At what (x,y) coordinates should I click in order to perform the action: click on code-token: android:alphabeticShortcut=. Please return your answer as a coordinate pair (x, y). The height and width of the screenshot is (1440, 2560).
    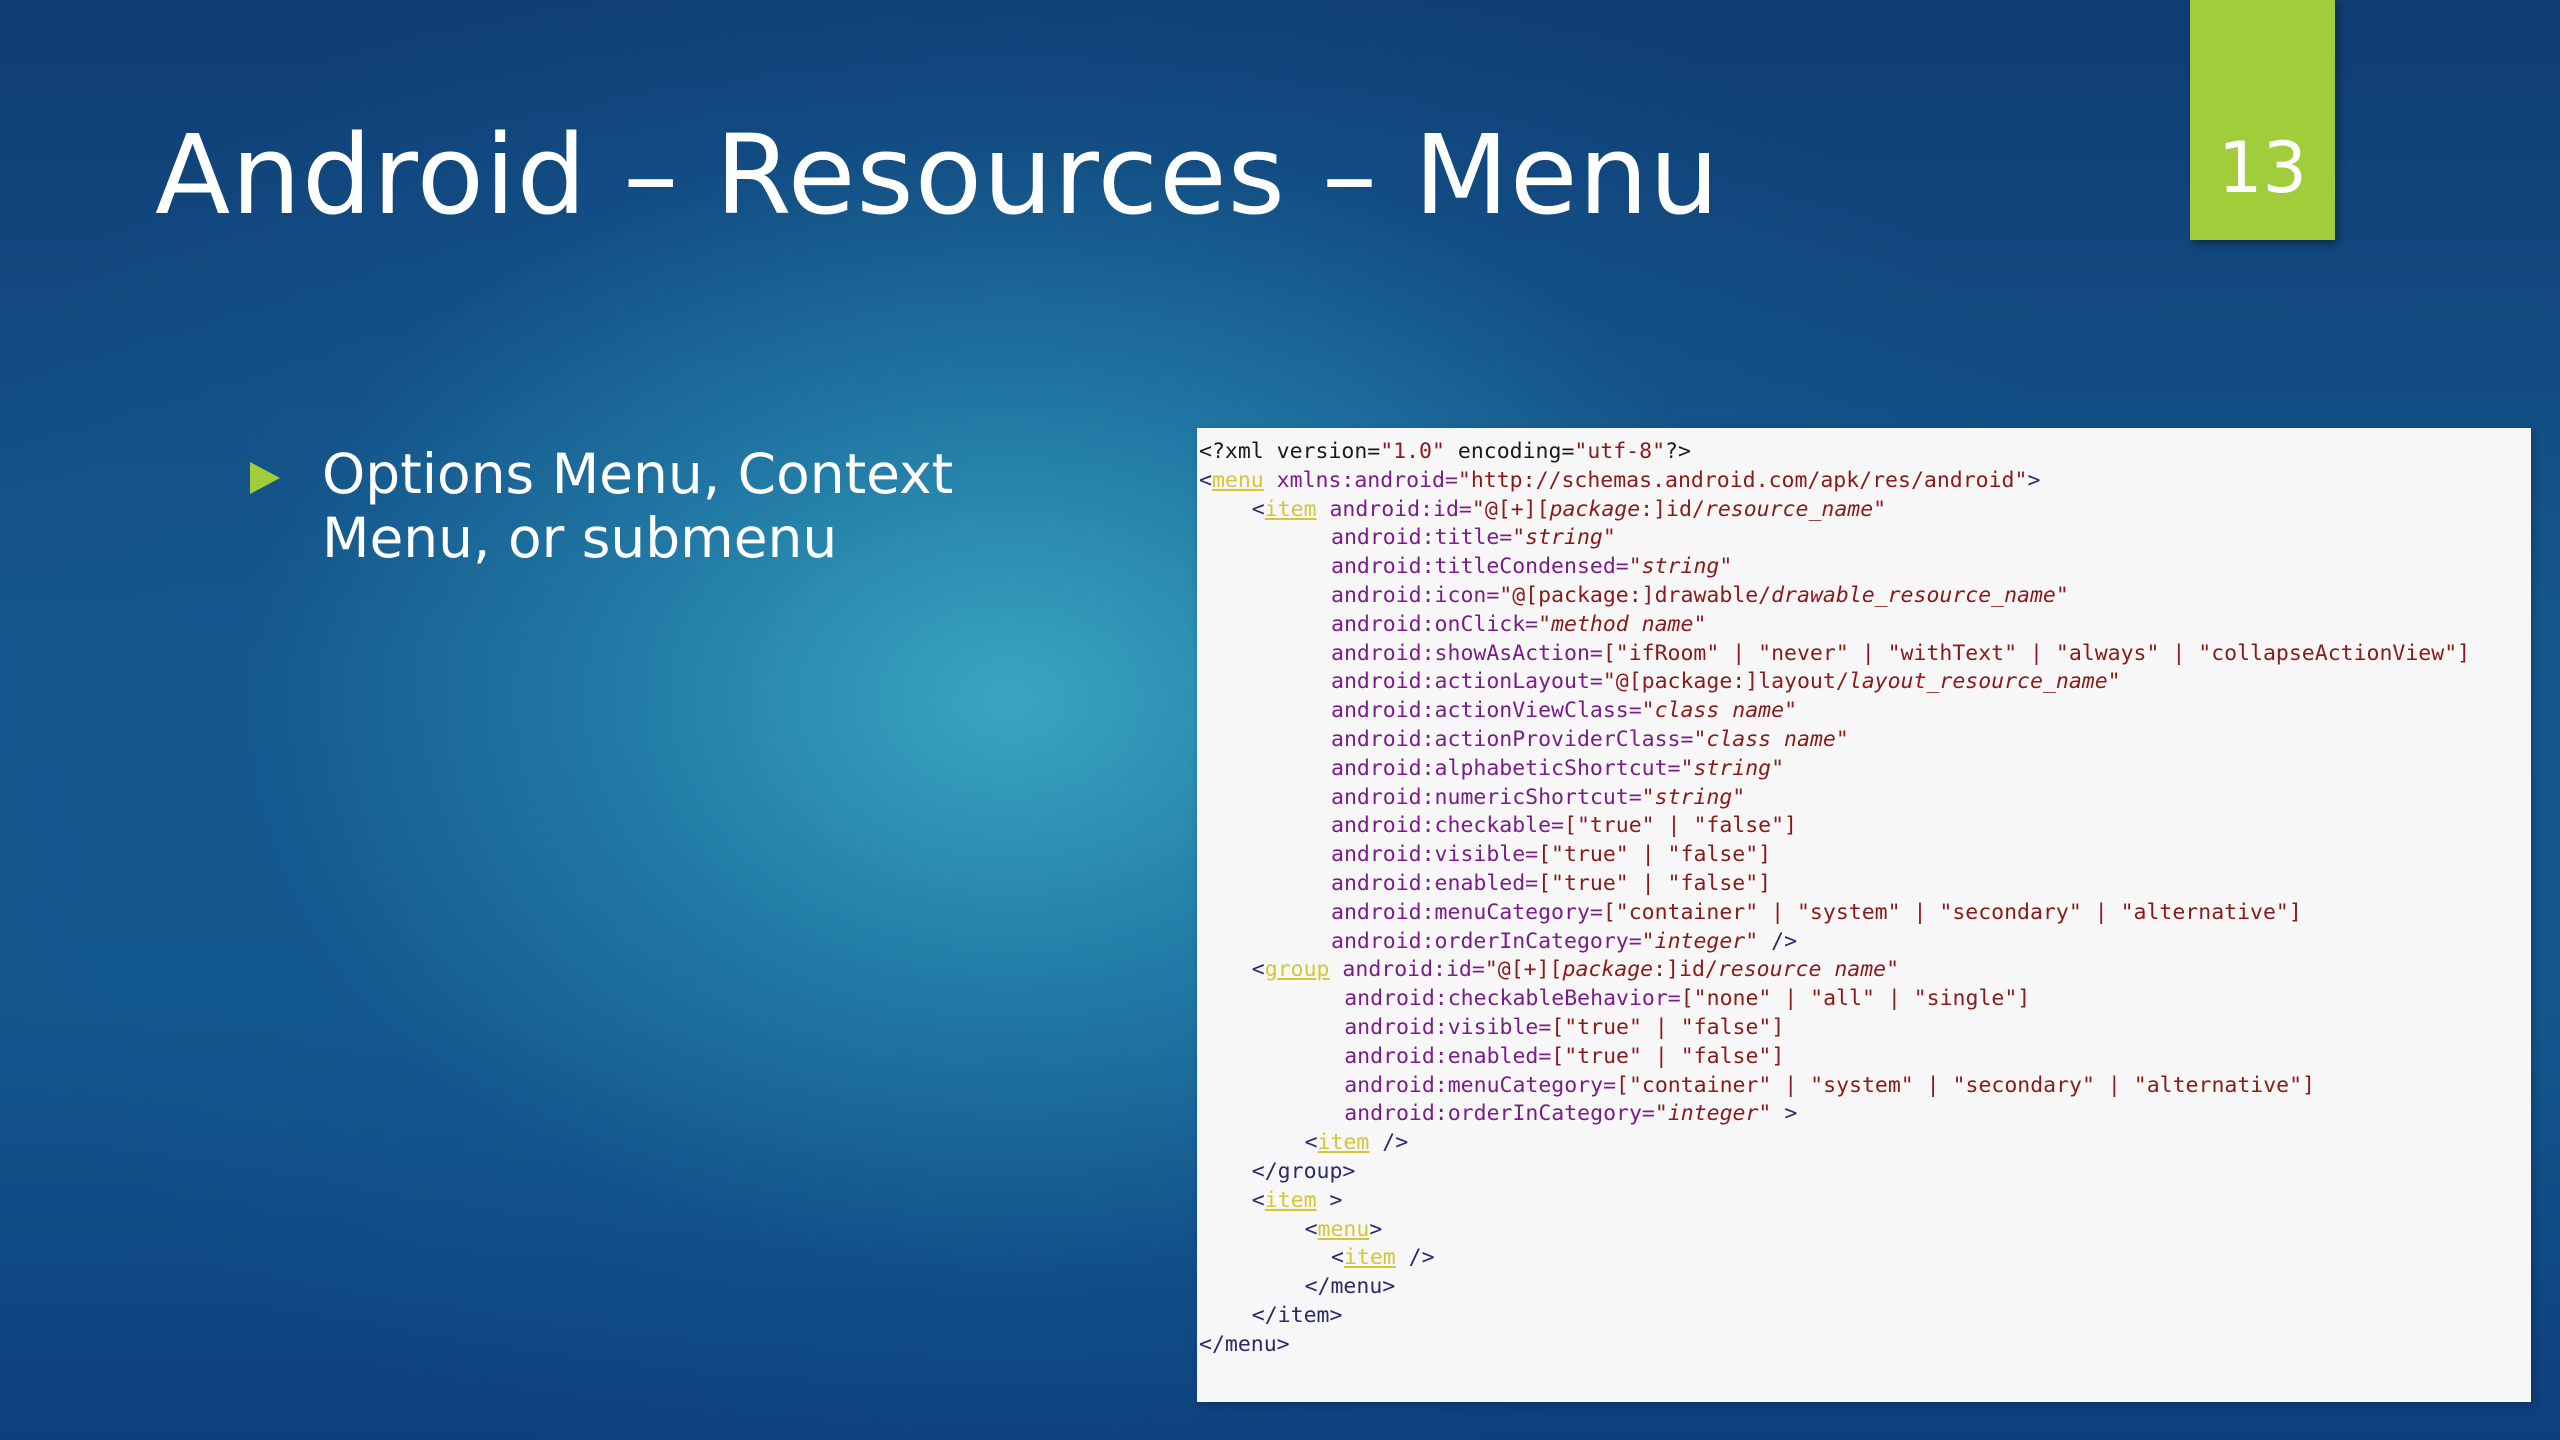
    Looking at the image, I should click on (1506, 768).